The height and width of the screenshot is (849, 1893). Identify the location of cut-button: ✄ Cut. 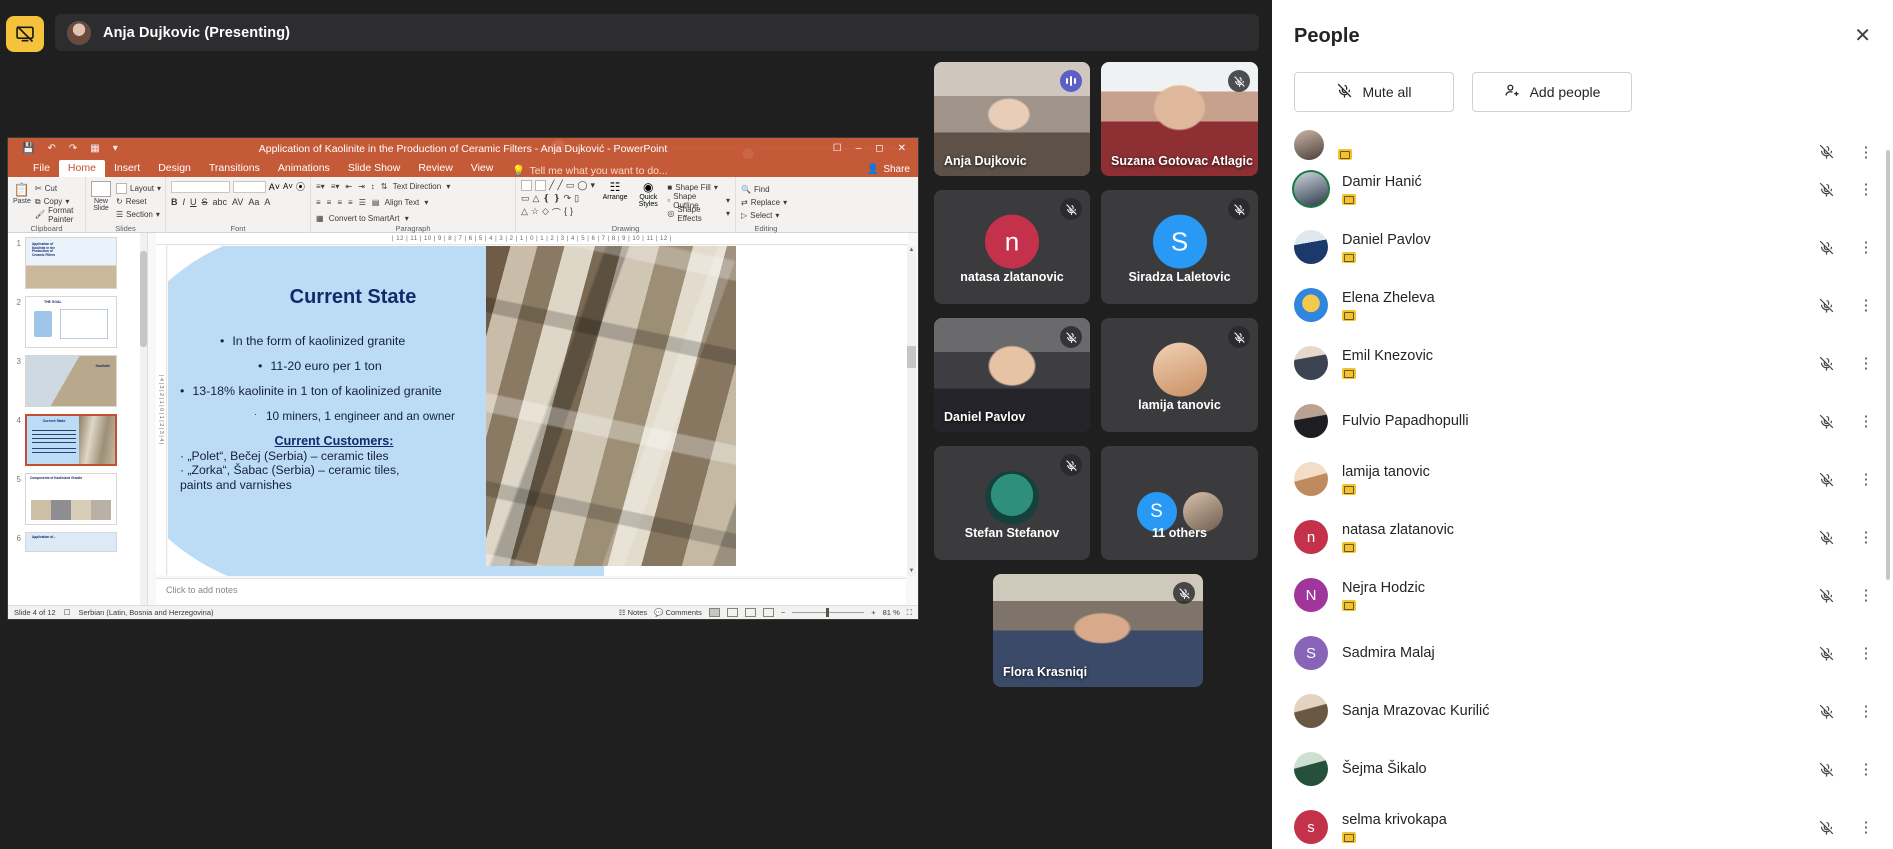
(57, 188).